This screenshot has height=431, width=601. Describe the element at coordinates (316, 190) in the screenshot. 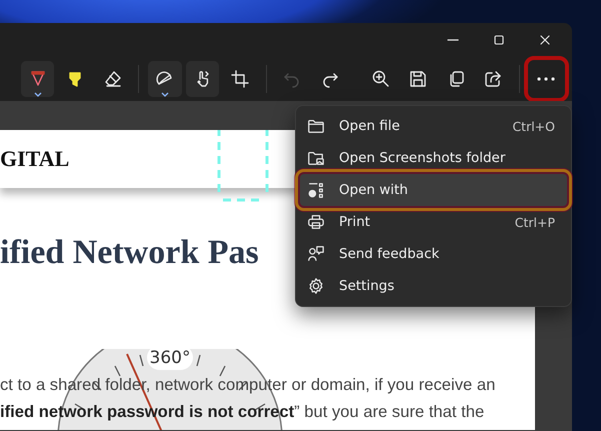

I see `open-with-icon` at that location.